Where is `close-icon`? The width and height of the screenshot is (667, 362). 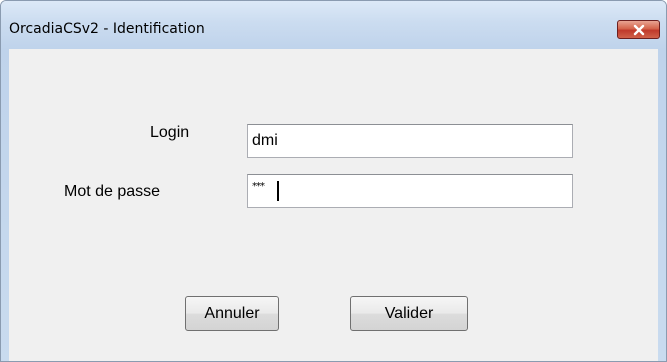 close-icon is located at coordinates (639, 30).